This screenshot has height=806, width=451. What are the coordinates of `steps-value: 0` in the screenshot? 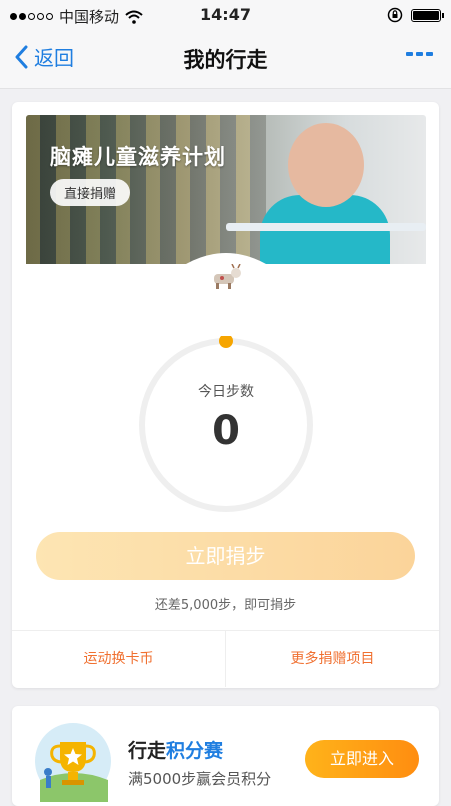 It's located at (226, 431).